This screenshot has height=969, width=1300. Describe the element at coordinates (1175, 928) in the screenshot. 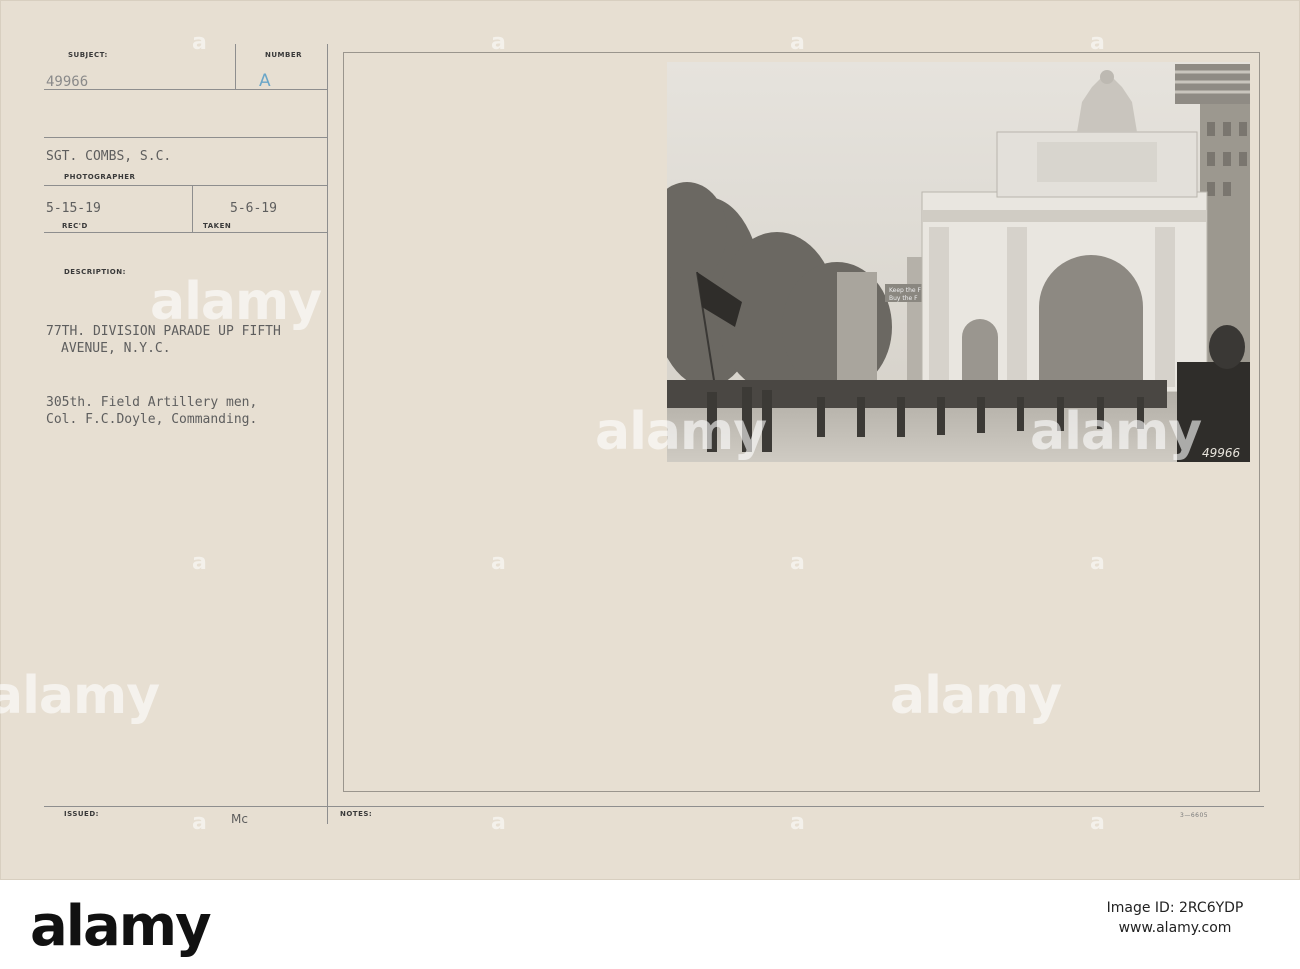

I see `site-url: www.alamy.com` at that location.